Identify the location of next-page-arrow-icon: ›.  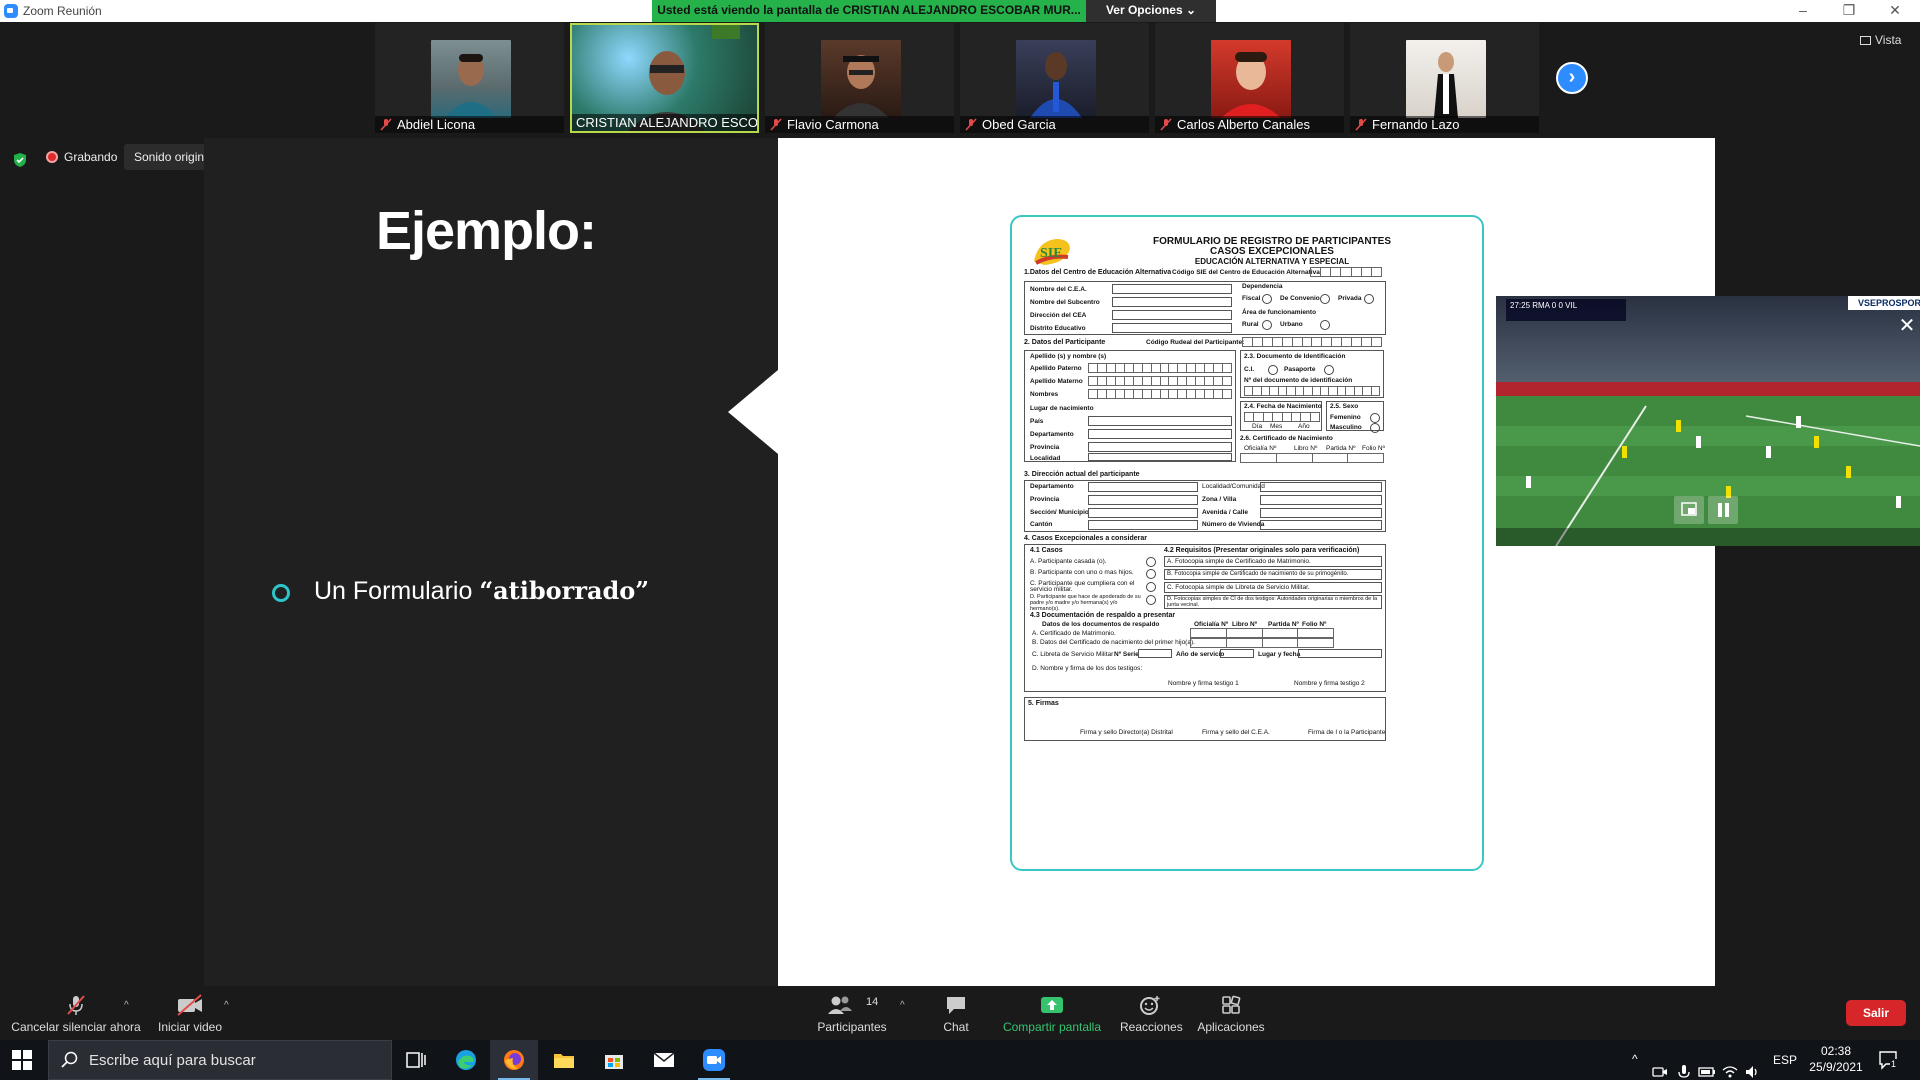
(1572, 78).